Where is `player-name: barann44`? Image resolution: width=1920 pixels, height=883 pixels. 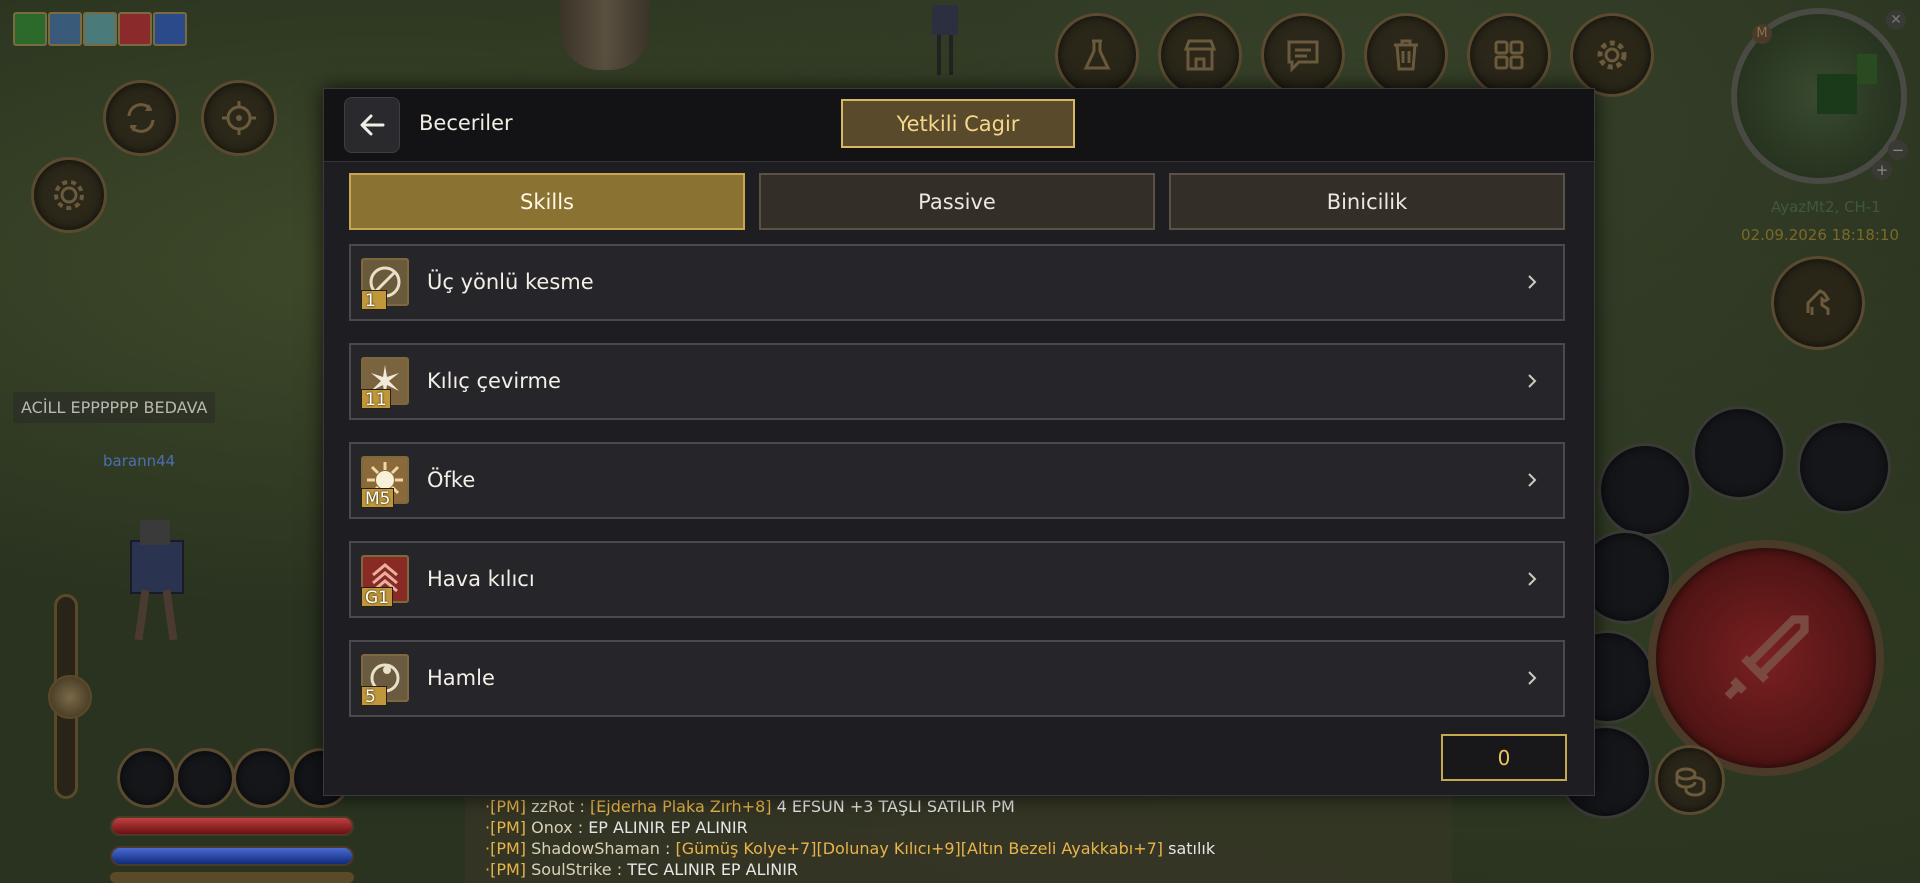
player-name: barann44 is located at coordinates (139, 461).